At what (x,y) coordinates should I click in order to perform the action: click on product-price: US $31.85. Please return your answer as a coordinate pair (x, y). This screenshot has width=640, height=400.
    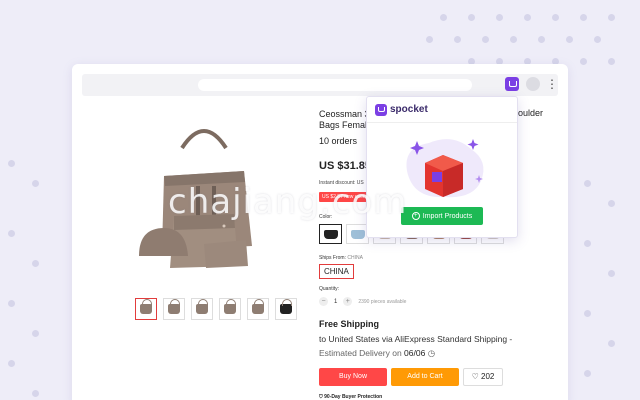
    Looking at the image, I should click on (345, 166).